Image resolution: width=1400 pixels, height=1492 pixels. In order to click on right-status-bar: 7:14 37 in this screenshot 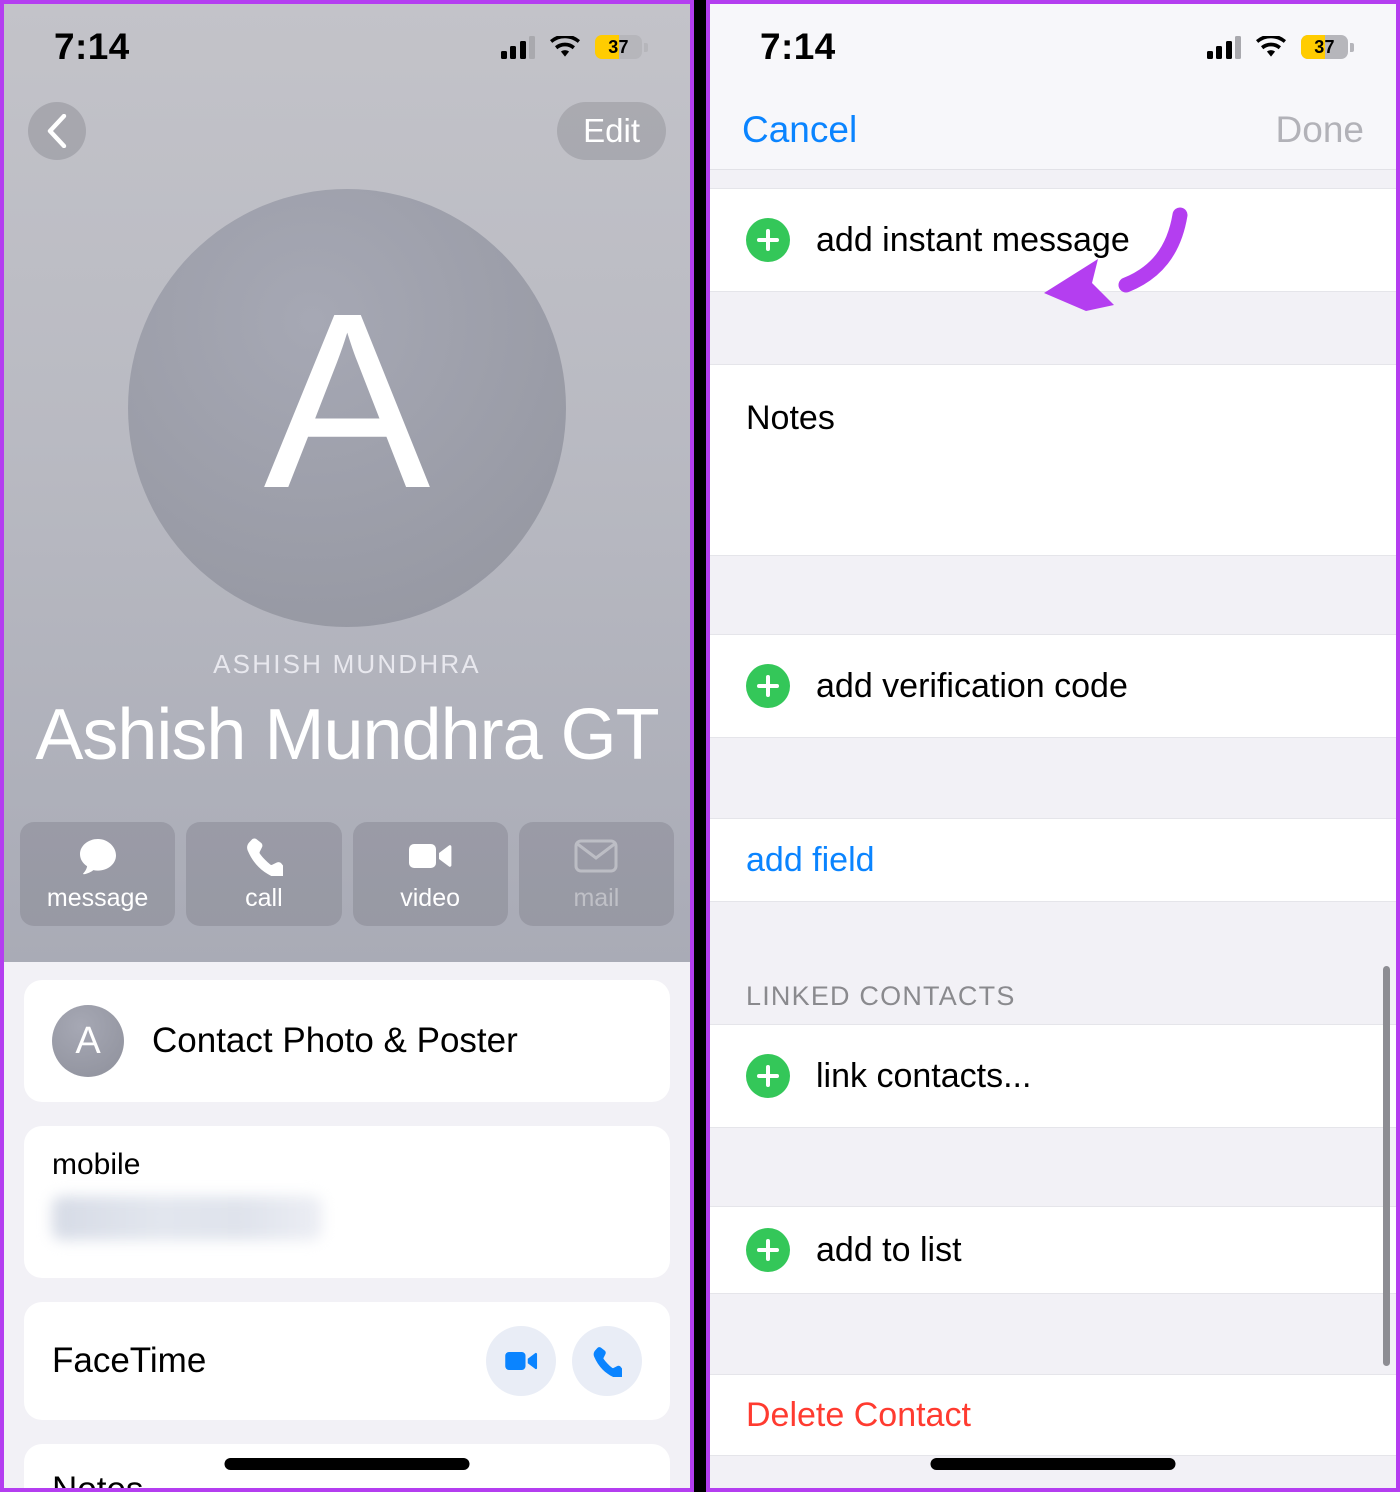, I will do `click(1053, 47)`.